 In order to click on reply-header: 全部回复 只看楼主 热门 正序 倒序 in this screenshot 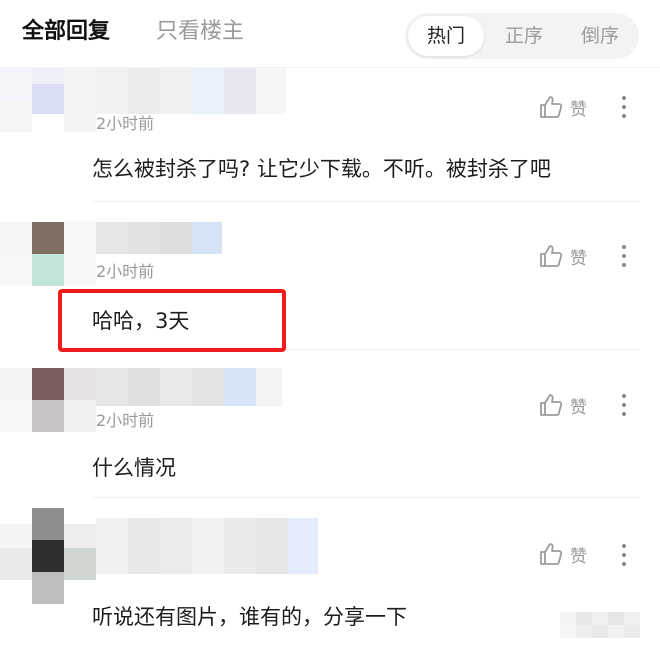, I will do `click(330, 34)`.